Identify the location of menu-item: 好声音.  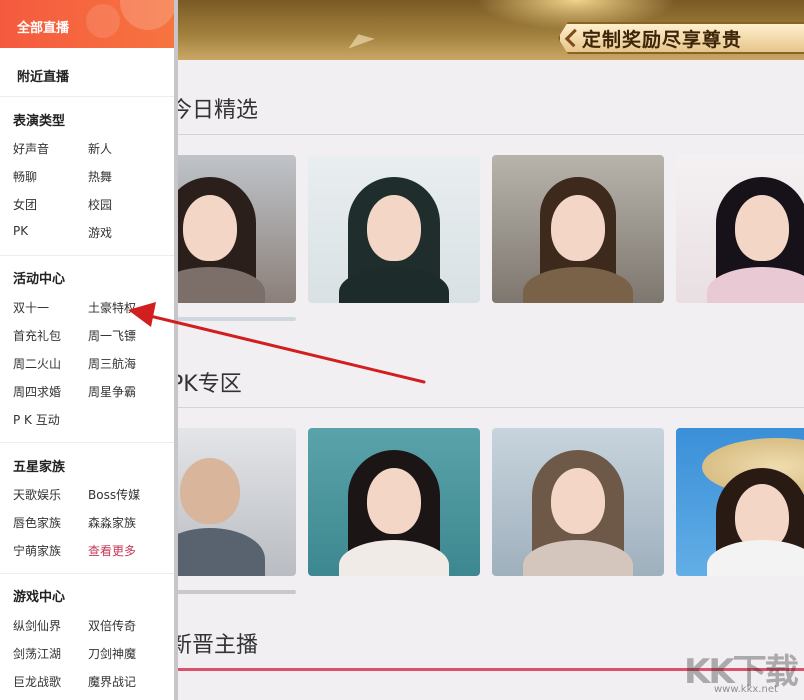
(31, 148).